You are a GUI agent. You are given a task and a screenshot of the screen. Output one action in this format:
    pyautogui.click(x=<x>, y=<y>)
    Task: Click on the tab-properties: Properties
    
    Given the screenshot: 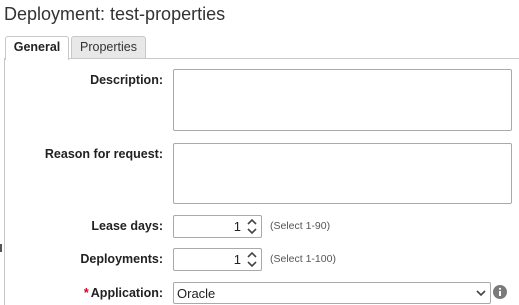 What is the action you would take?
    pyautogui.click(x=108, y=47)
    